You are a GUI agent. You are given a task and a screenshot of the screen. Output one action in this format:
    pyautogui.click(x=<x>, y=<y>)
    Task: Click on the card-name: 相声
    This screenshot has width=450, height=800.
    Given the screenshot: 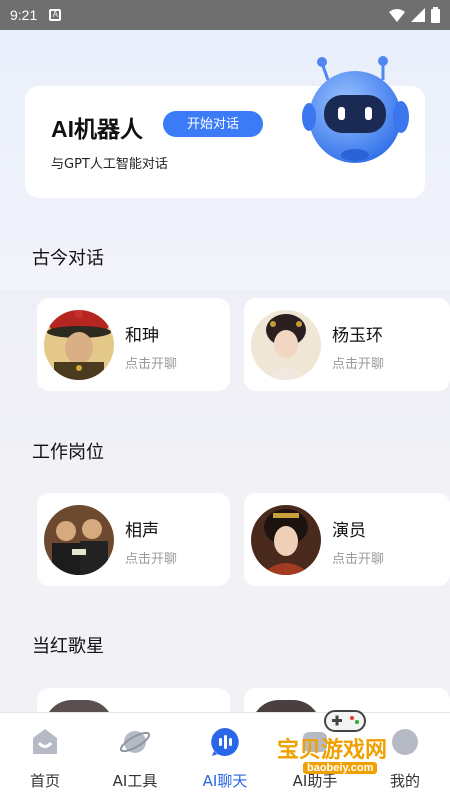 What is the action you would take?
    pyautogui.click(x=142, y=531)
    